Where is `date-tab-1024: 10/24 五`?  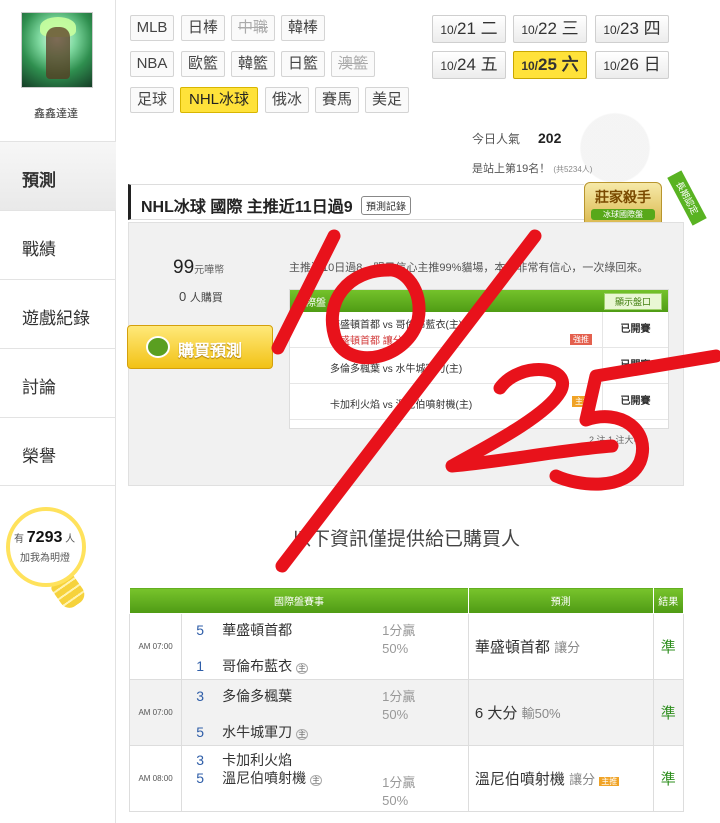 date-tab-1024: 10/24 五 is located at coordinates (469, 65).